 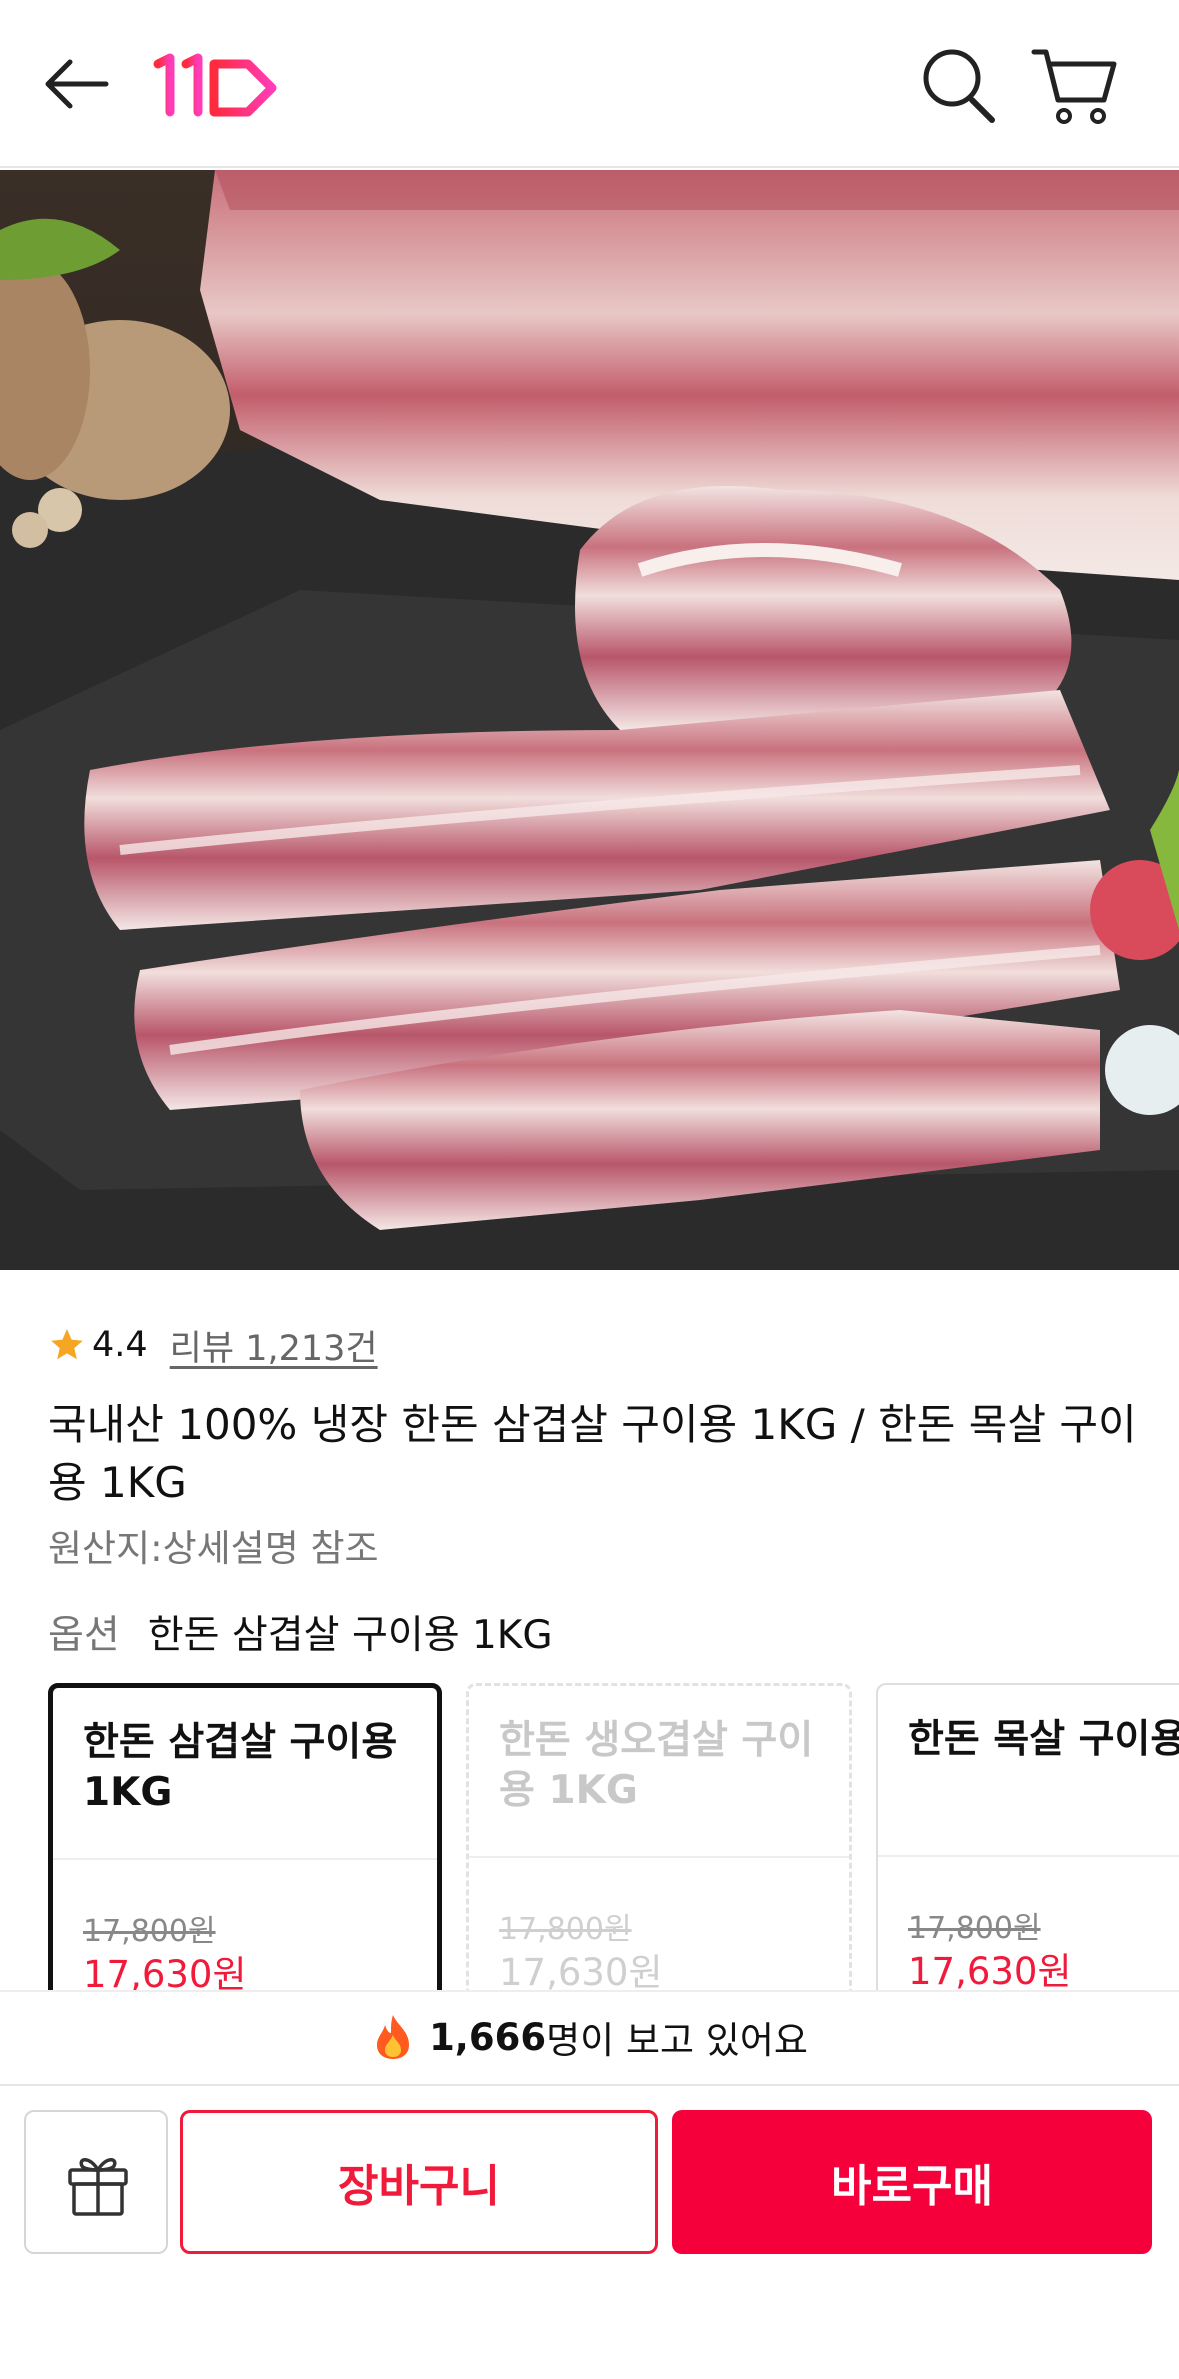 I want to click on option-card-name: 한돈 목살 구이용 1KG, so click(x=1043, y=1739).